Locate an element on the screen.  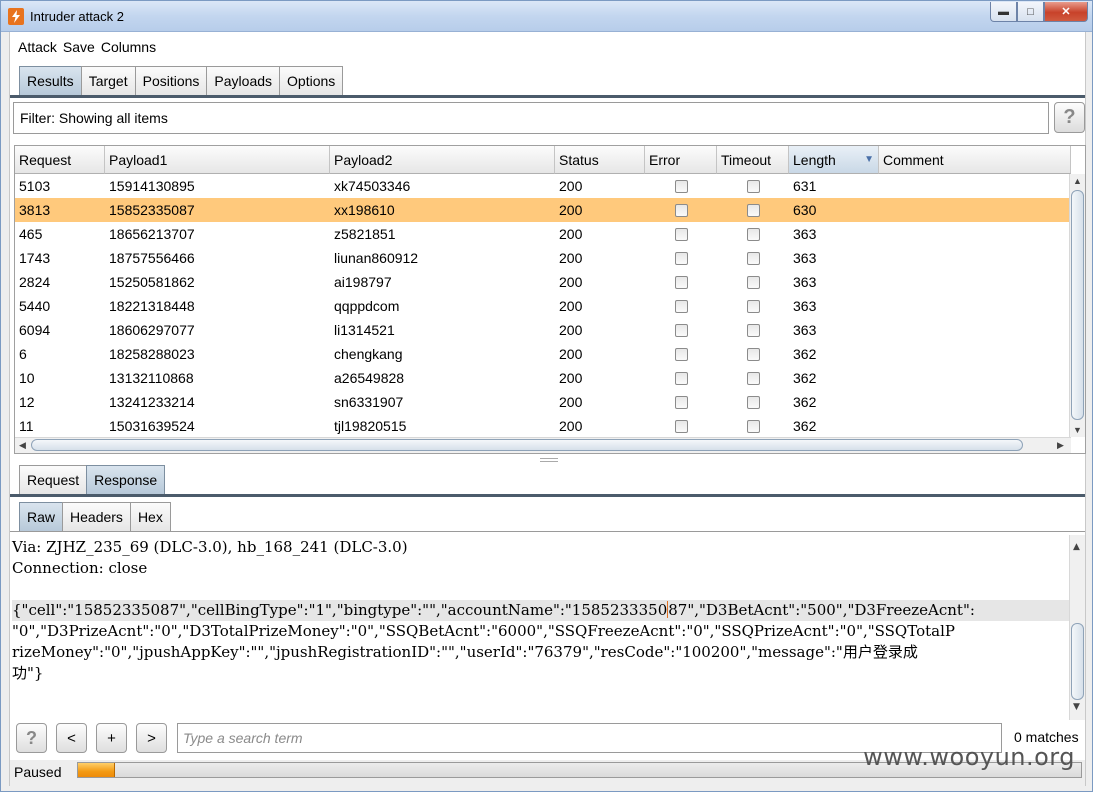
cell-payload1: 13132110868 is located at coordinates (151, 378).